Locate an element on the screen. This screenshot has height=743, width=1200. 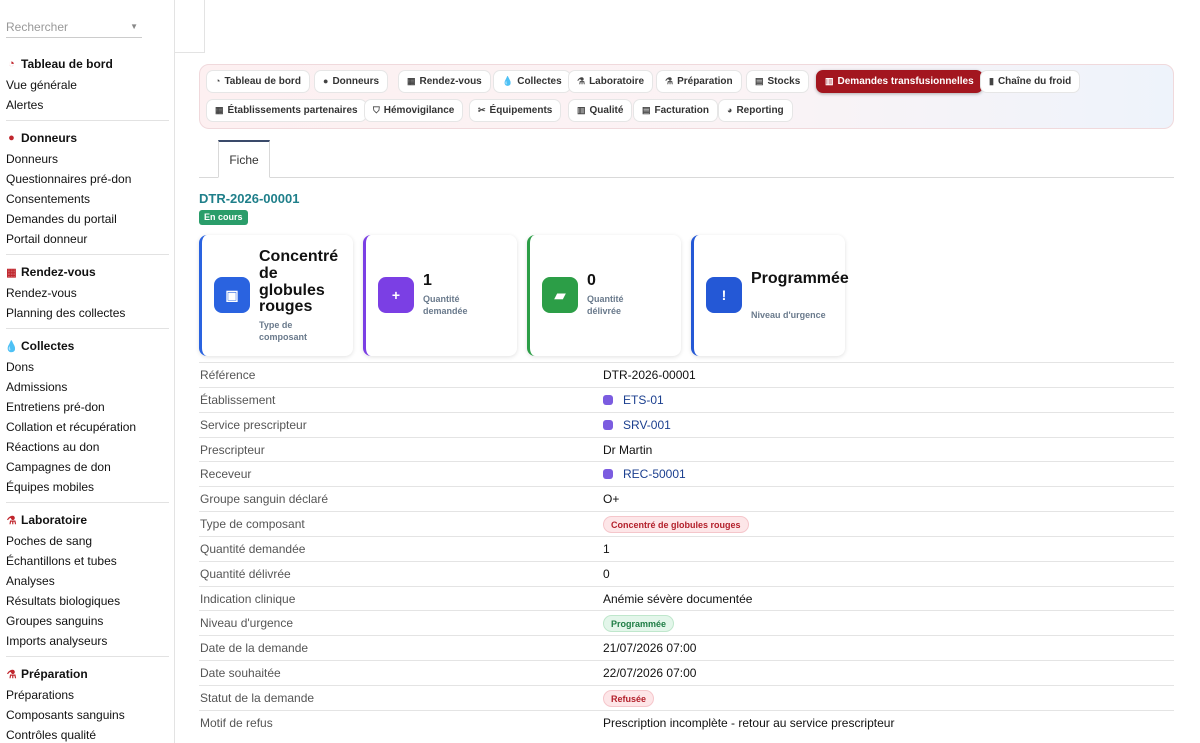
field-value: 0 is located at coordinates (606, 573).